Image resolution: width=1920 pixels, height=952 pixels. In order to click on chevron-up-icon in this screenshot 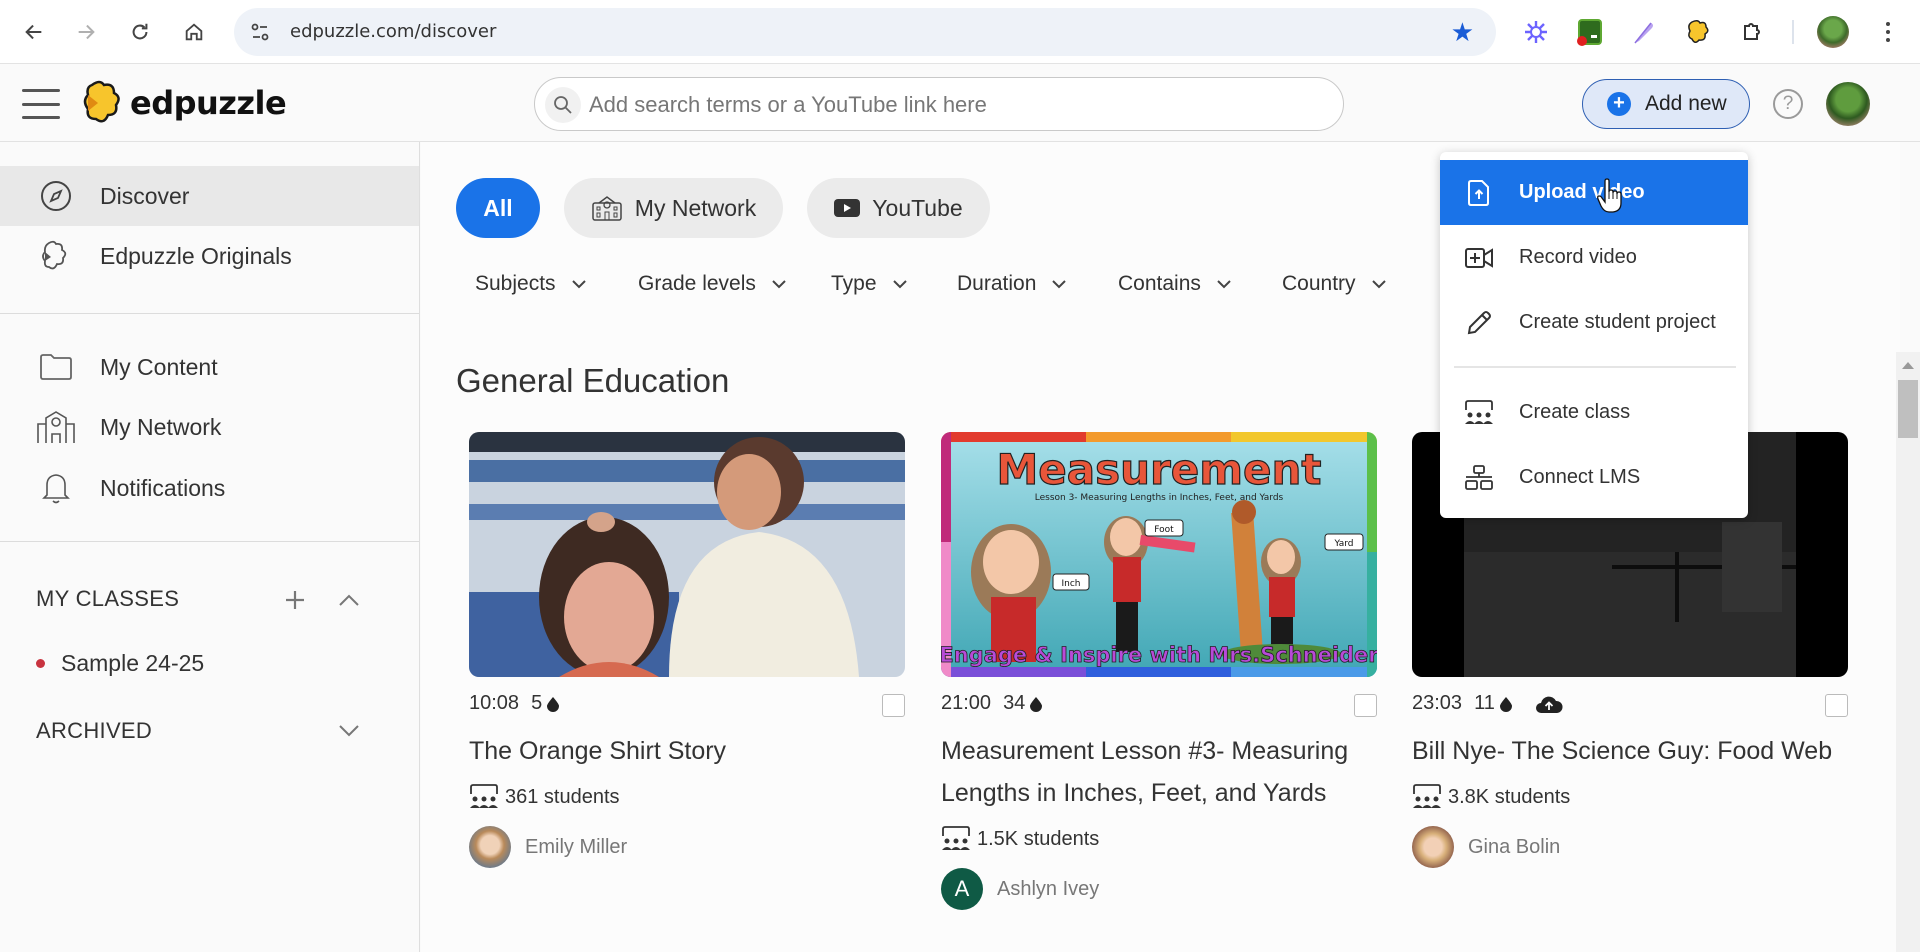, I will do `click(349, 600)`.